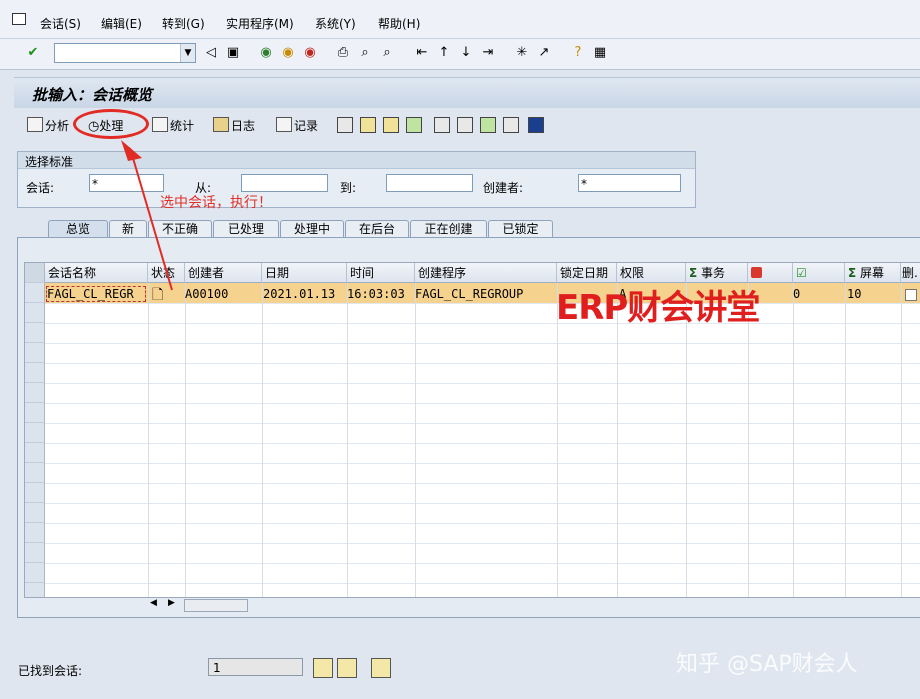 This screenshot has width=920, height=699. I want to click on annotation-hint: 选中会话，执行！, so click(216, 203).